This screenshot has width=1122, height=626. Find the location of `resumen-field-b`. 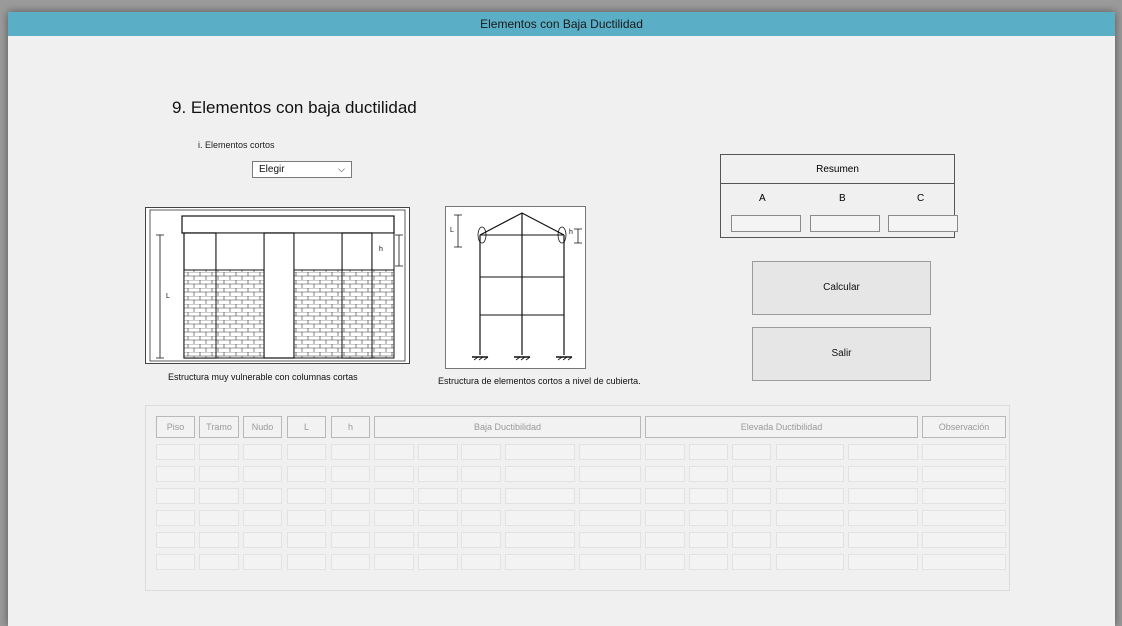

resumen-field-b is located at coordinates (845, 223).